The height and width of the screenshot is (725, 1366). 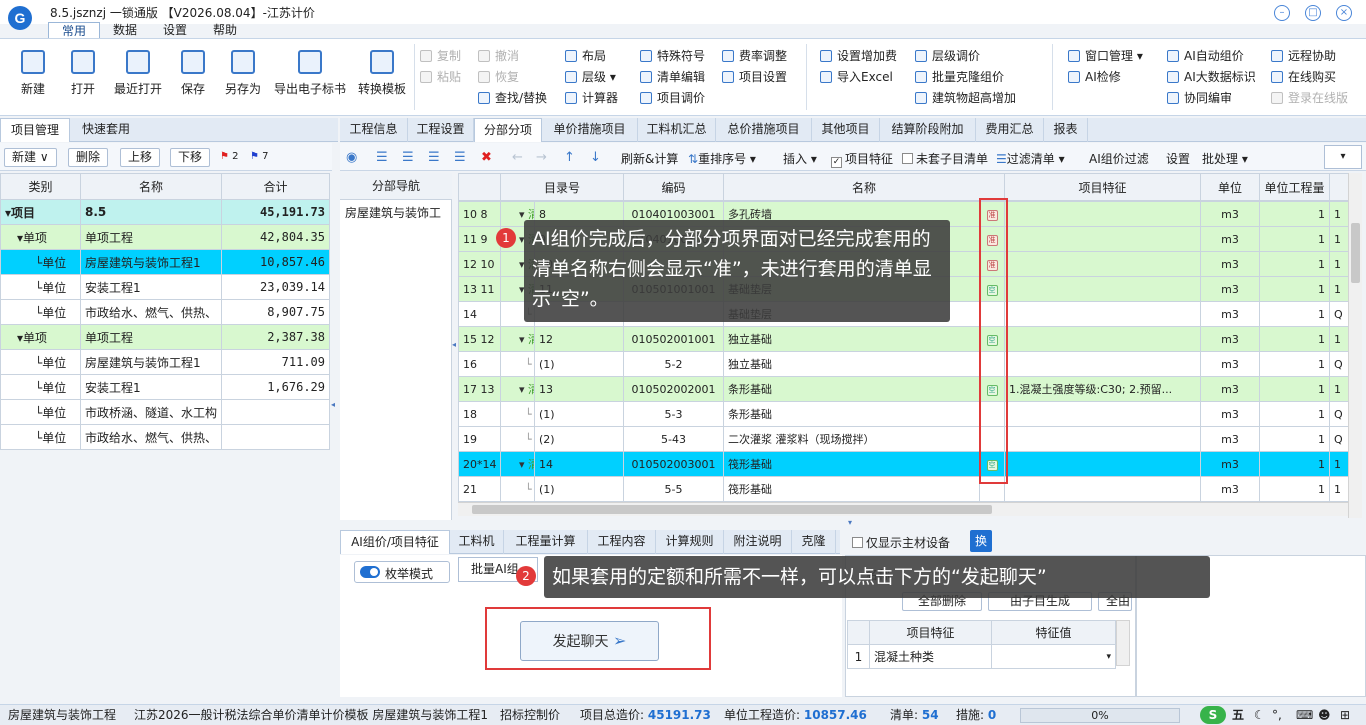 I want to click on tab-other-items: 其他项目, so click(x=846, y=130).